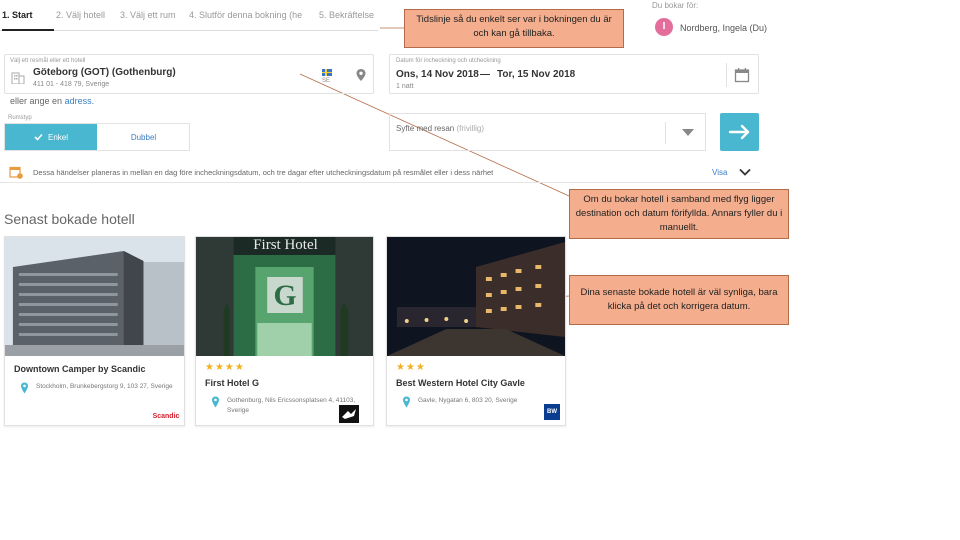 This screenshot has height=540, width=960. What do you see at coordinates (675, 5) in the screenshot?
I see `booking-for-label: Du bokar för:` at bounding box center [675, 5].